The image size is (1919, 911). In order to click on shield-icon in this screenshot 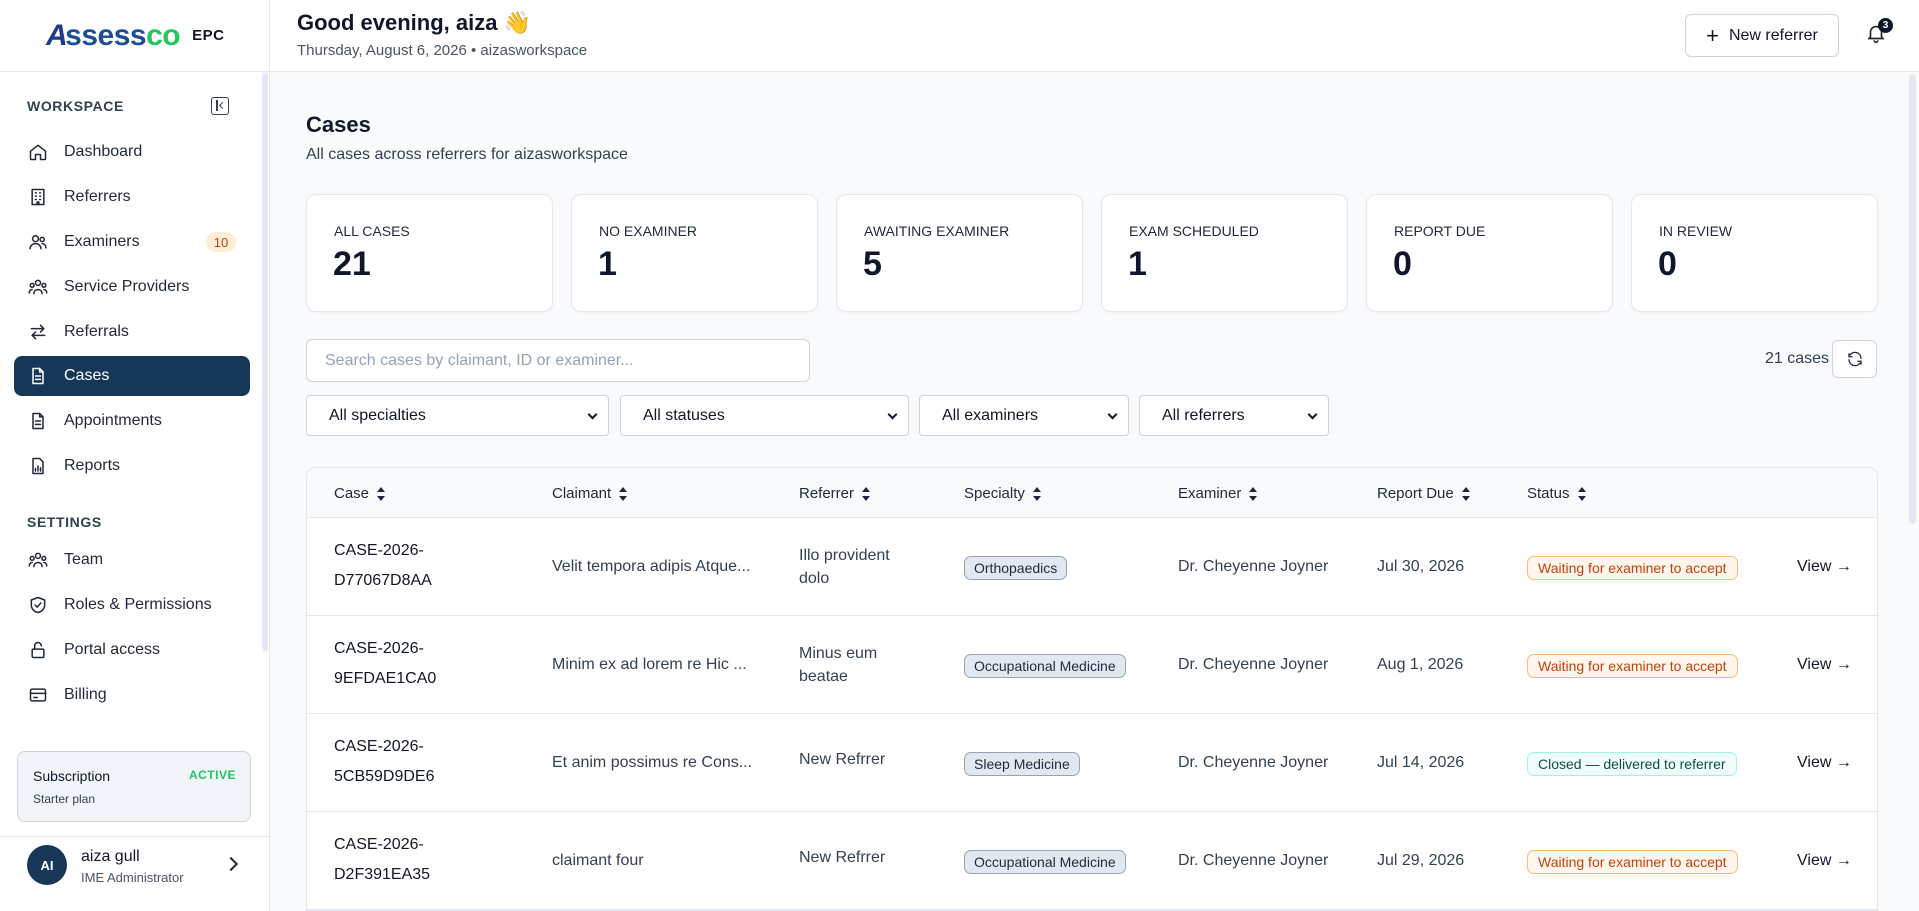, I will do `click(38, 605)`.